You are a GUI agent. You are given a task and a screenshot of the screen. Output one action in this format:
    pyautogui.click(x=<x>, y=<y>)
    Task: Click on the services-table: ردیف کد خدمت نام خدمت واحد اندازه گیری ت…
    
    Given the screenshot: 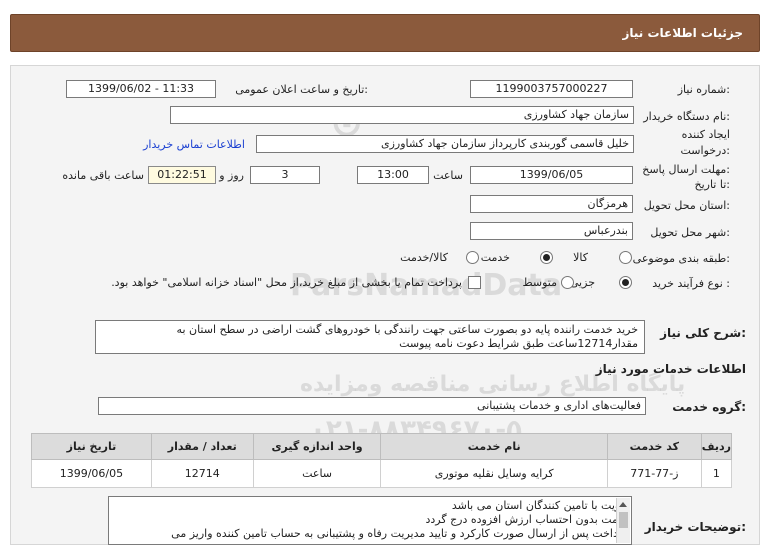 What is the action you would take?
    pyautogui.click(x=382, y=460)
    